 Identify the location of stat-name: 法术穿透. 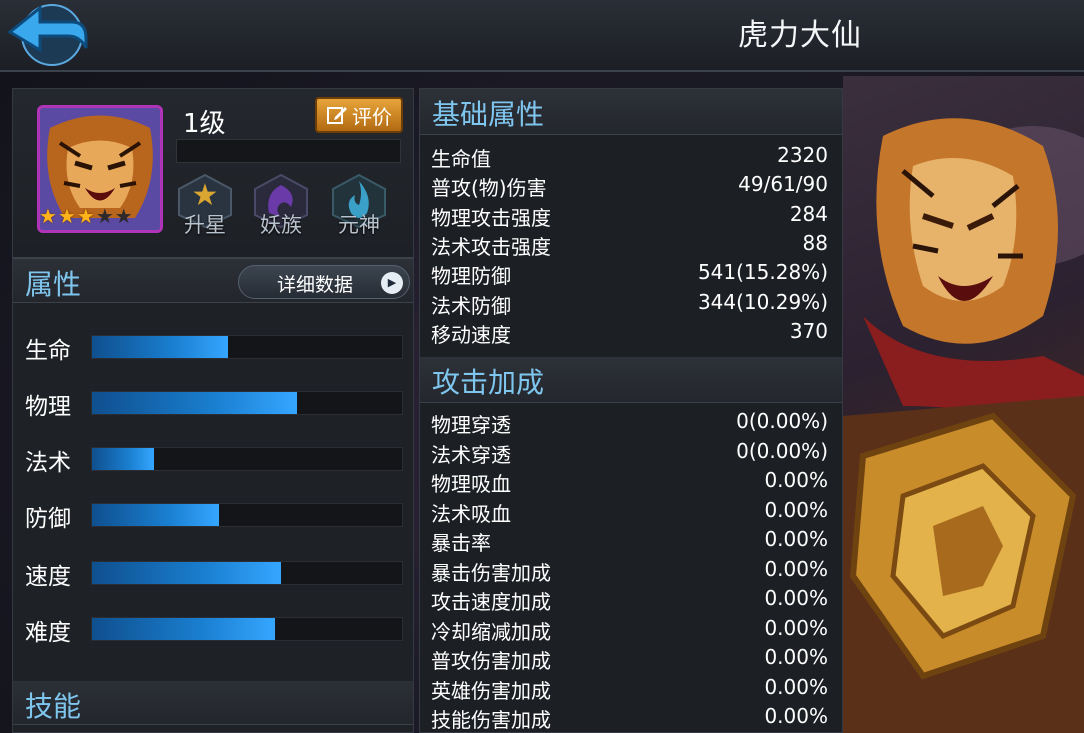
(471, 454).